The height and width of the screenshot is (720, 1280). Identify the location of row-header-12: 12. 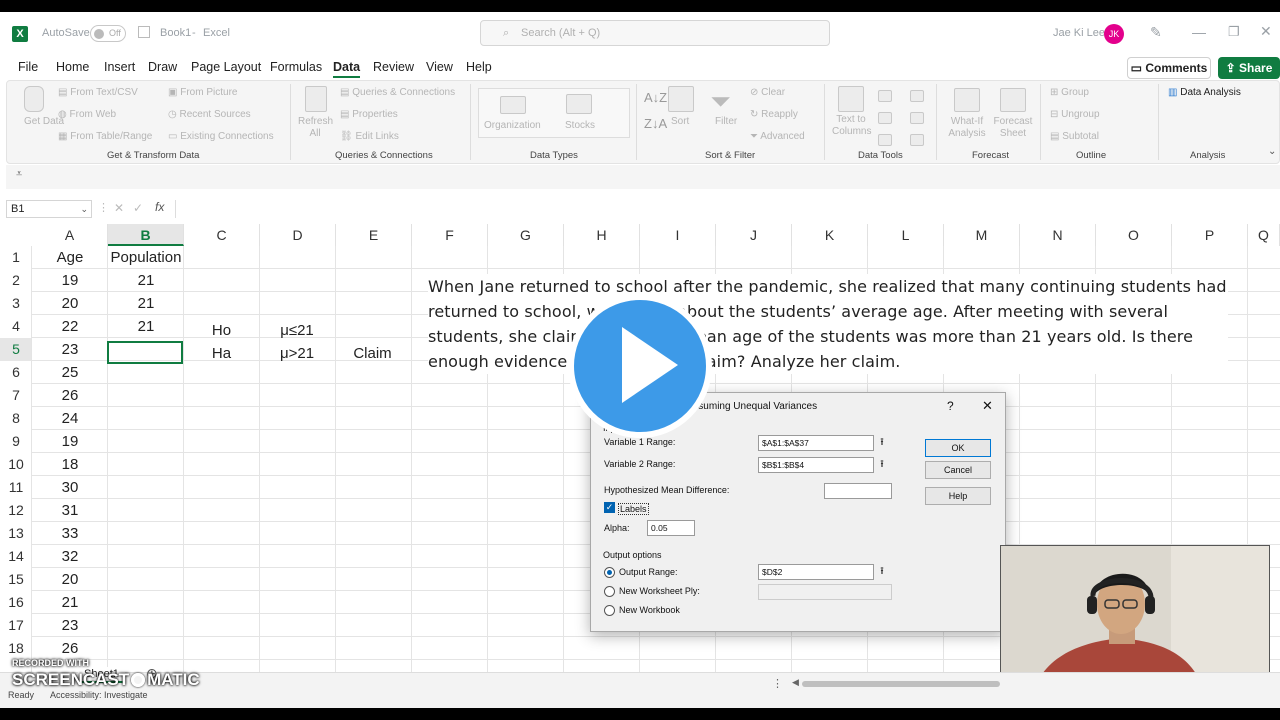
(16, 510).